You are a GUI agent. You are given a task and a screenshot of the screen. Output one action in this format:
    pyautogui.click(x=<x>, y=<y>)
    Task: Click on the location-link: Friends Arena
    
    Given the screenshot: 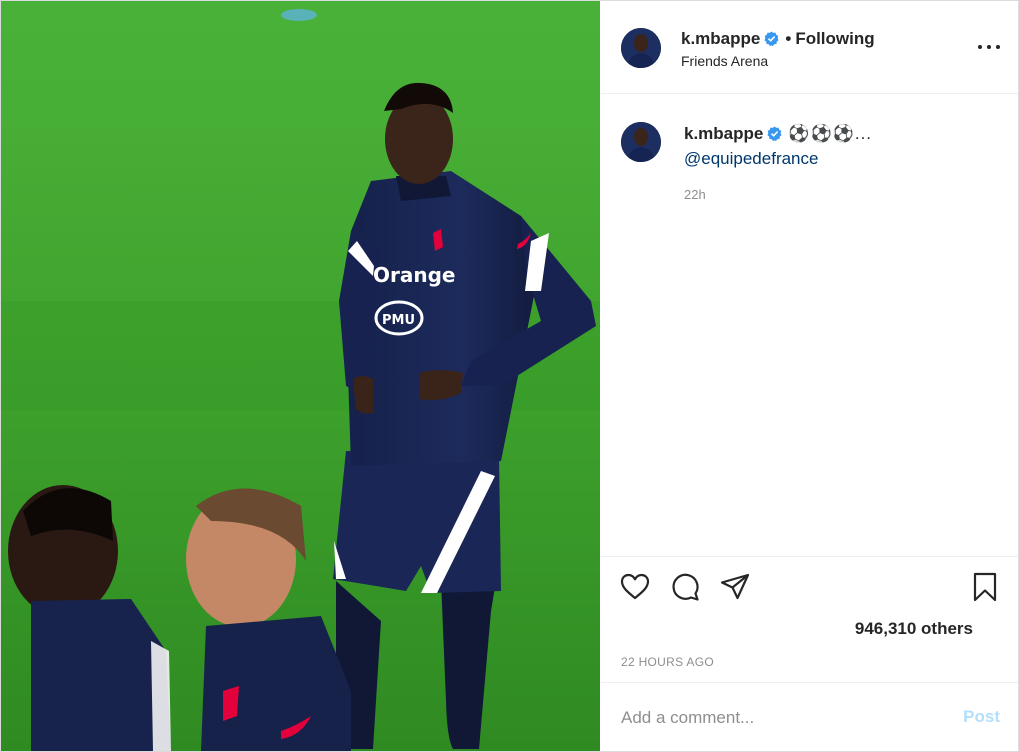 What is the action you would take?
    pyautogui.click(x=724, y=61)
    